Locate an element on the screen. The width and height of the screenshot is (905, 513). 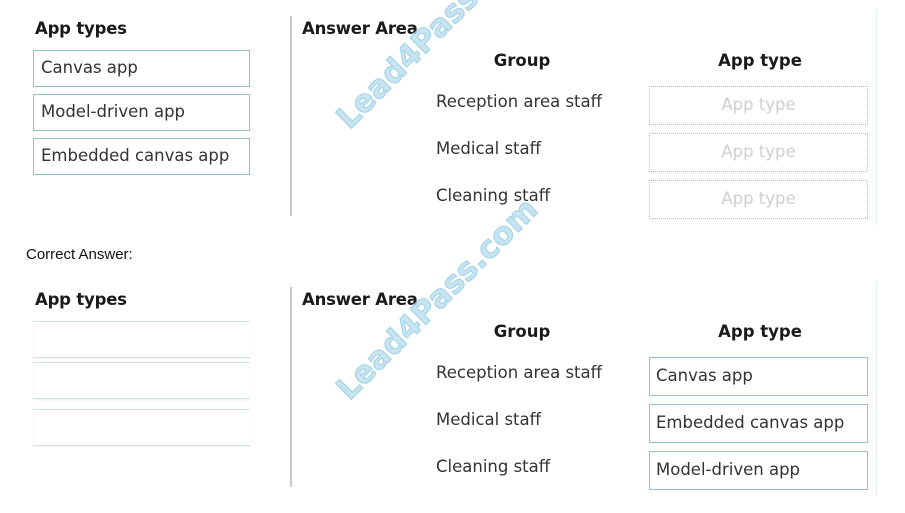
source-item-canvas-app: Canvas app is located at coordinates (141, 68).